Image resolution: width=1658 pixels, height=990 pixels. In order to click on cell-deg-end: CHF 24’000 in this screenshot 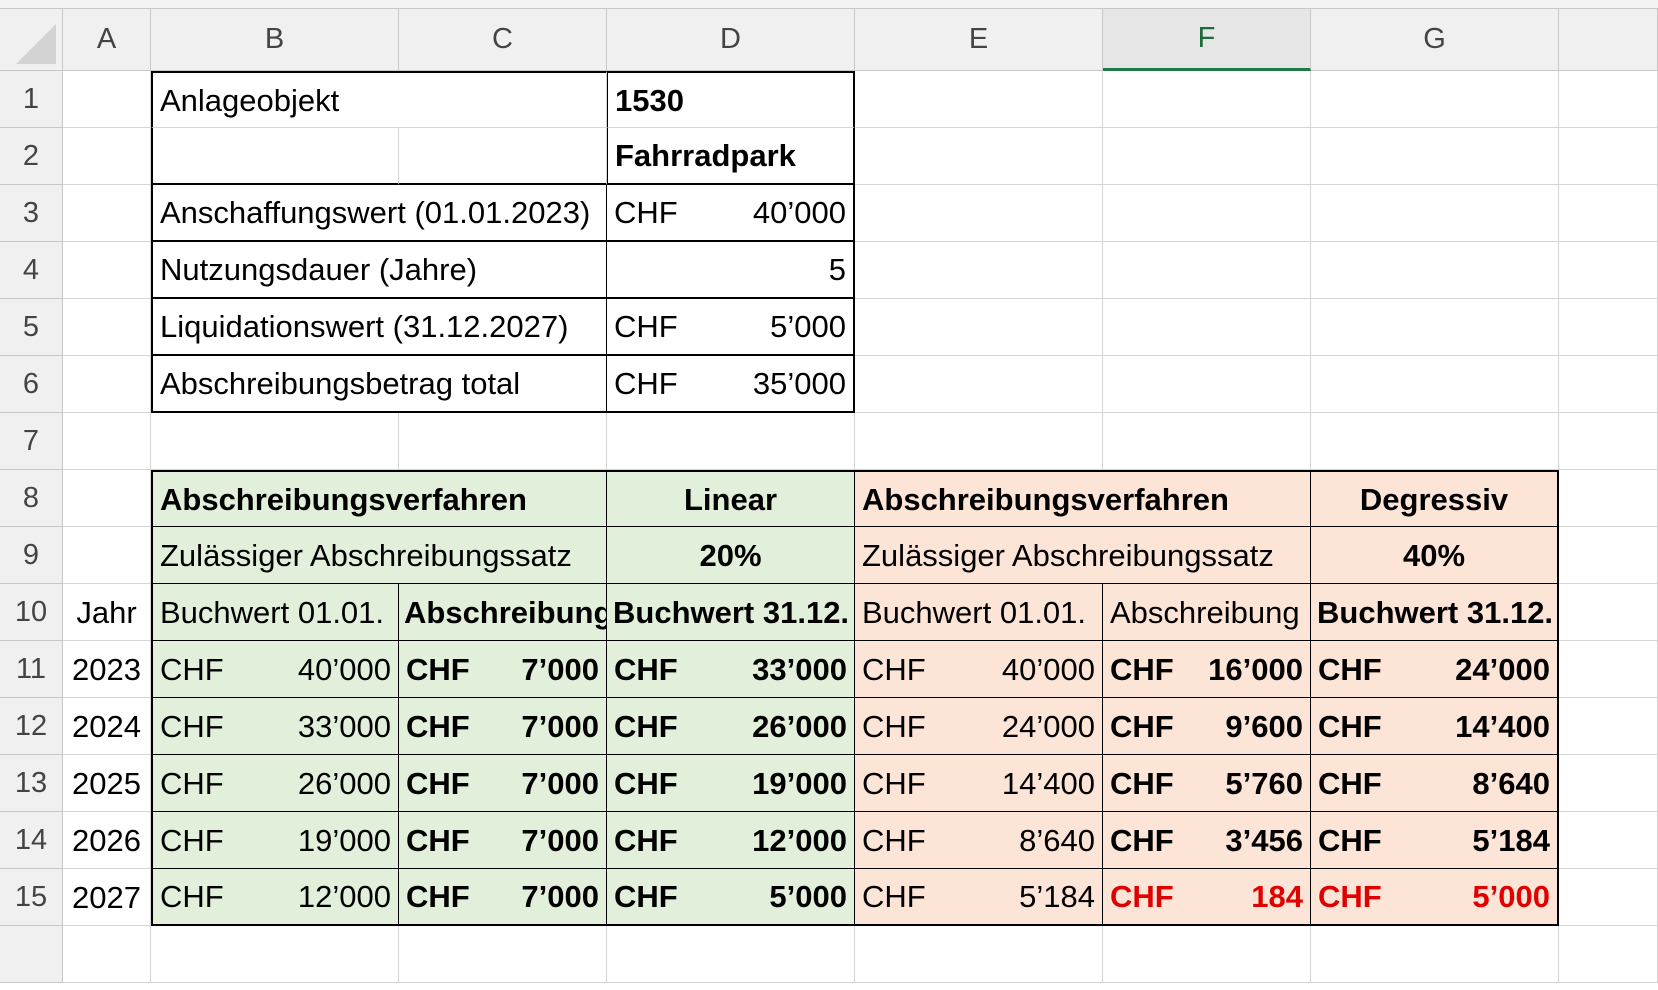, I will do `click(1435, 669)`.